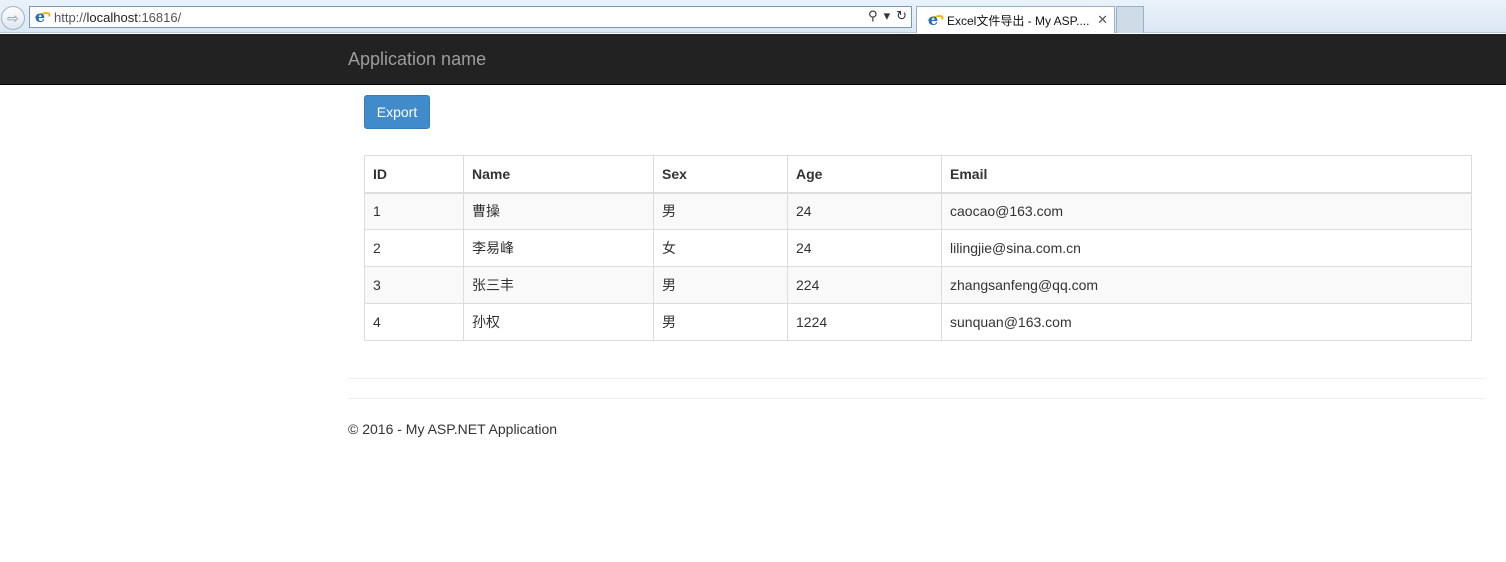 Image resolution: width=1506 pixels, height=562 pixels. I want to click on table-row: 4 孙权 男 1224 sunquan@163.com, so click(918, 322).